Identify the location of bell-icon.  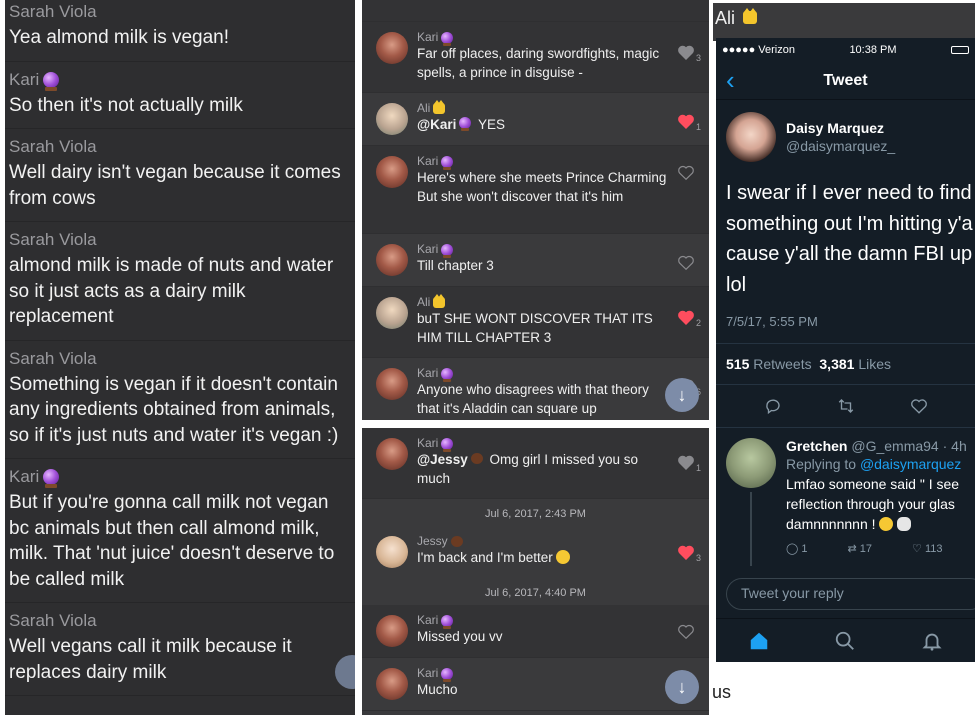
(932, 642).